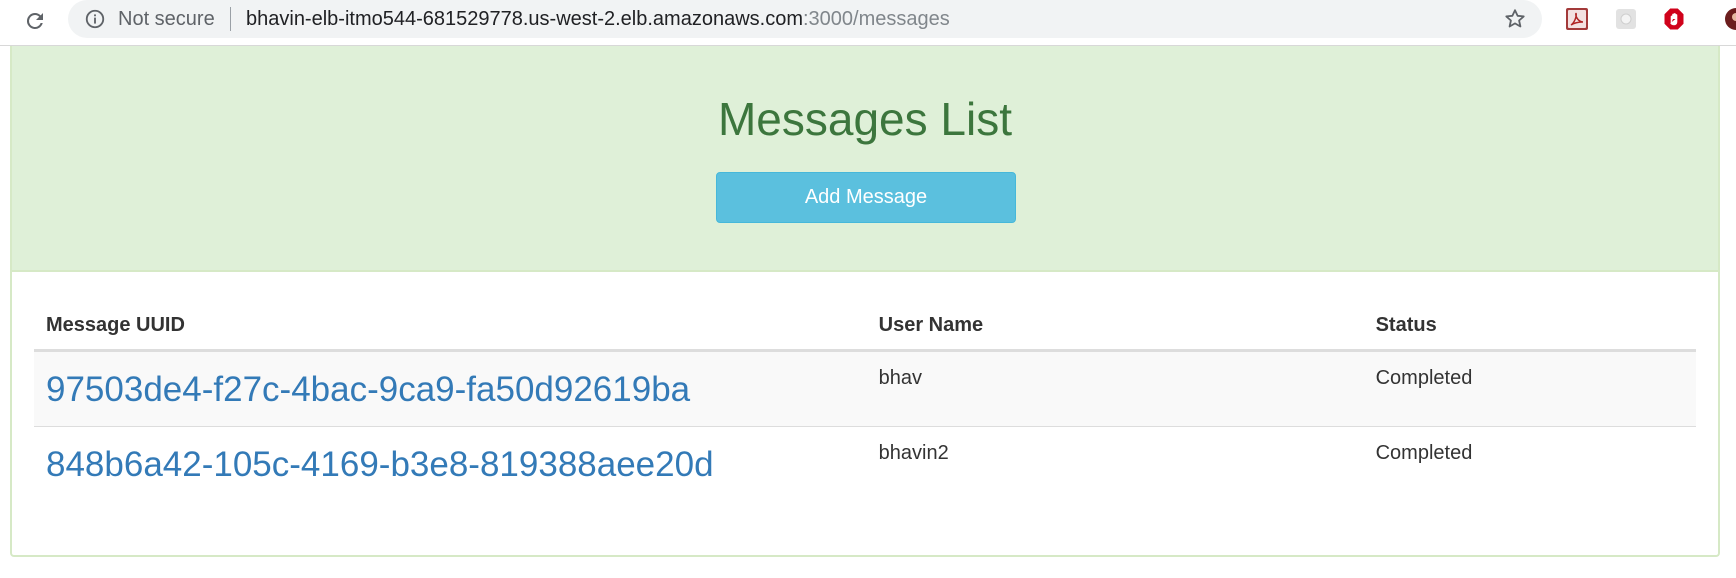 This screenshot has width=1736, height=578. What do you see at coordinates (900, 377) in the screenshot?
I see `user-name: bhav` at bounding box center [900, 377].